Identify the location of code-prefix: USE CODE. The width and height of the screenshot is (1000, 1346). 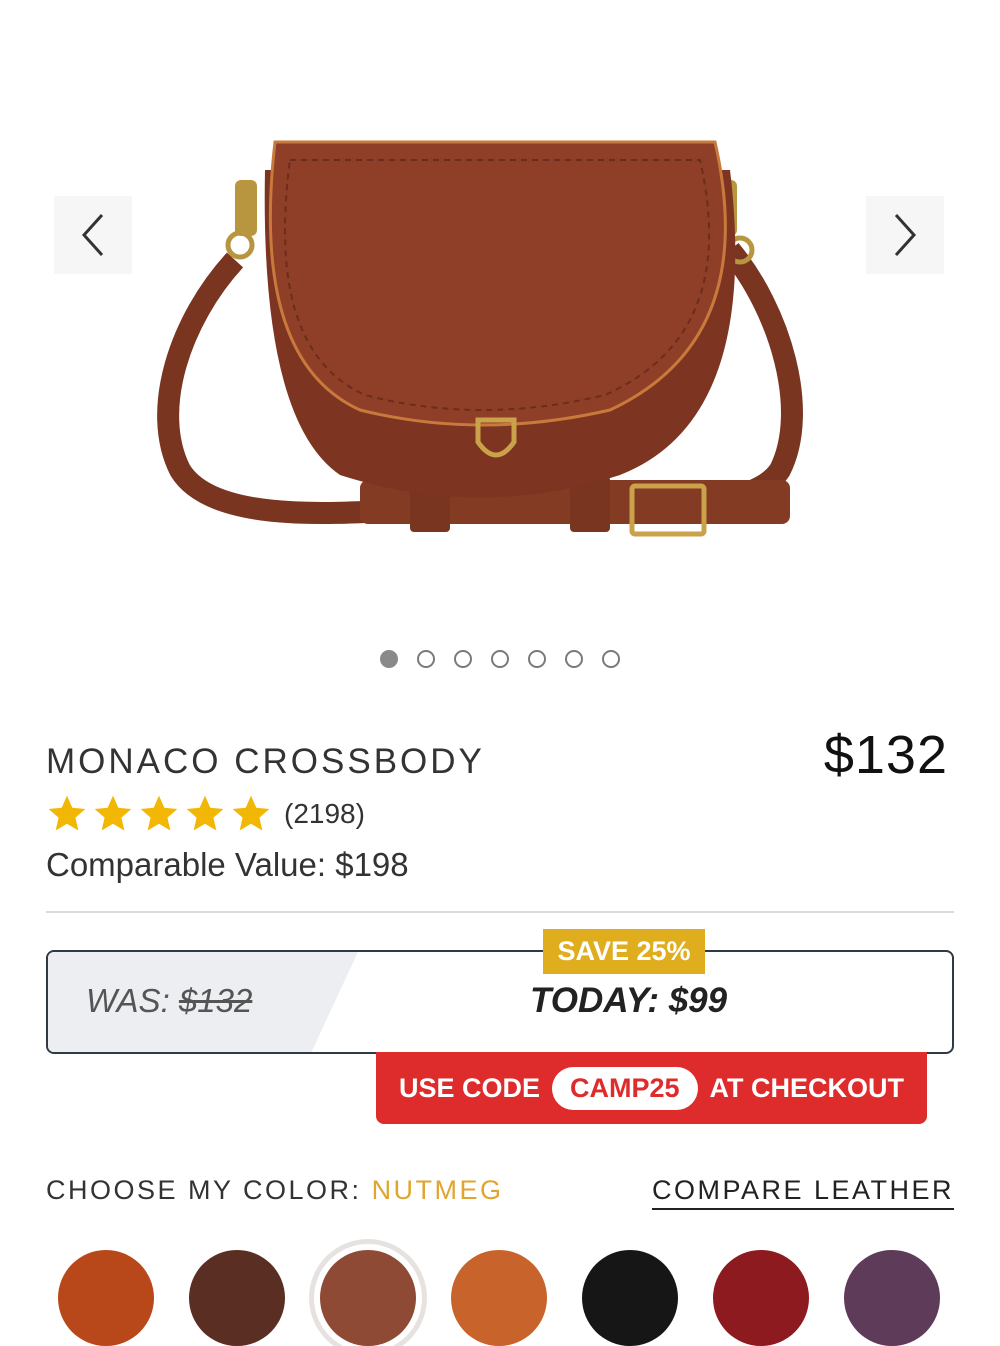
(469, 1087).